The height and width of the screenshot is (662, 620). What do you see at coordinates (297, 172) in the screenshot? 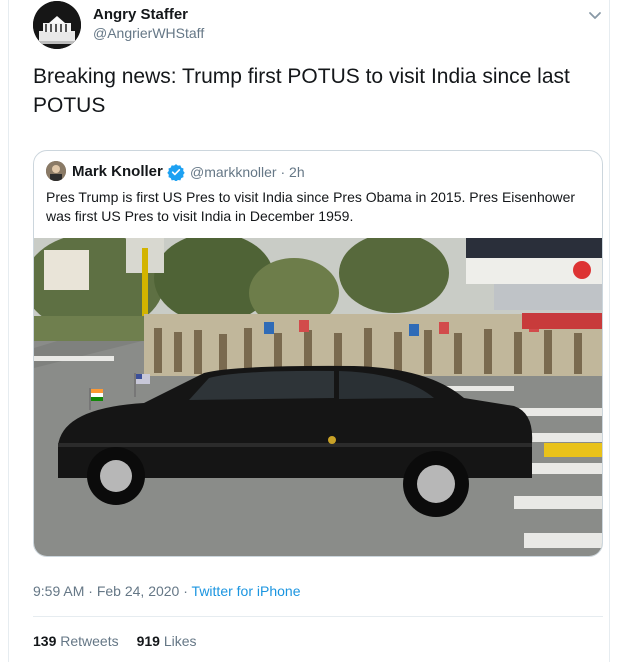
I see `quoted-age: 2h` at bounding box center [297, 172].